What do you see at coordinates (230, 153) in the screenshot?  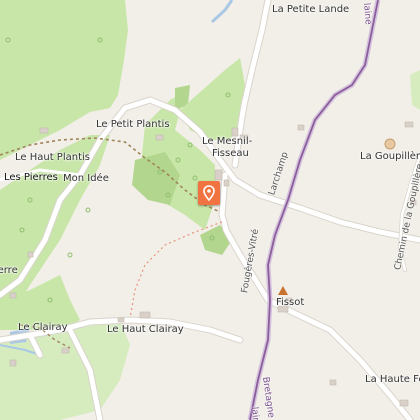 I see `place-fisseau: Fisseau` at bounding box center [230, 153].